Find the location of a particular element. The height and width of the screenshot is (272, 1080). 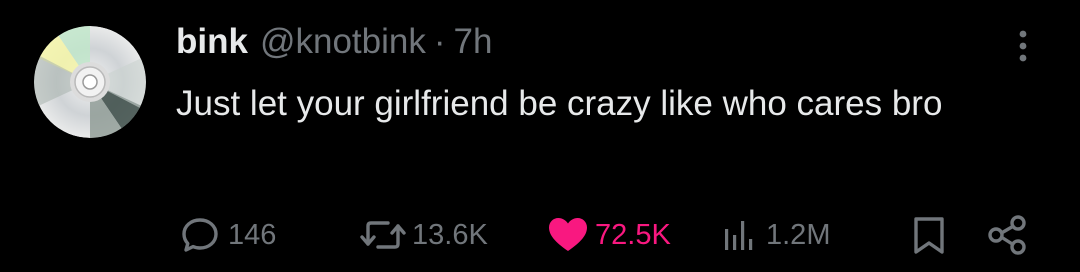

avatar is located at coordinates (90, 82).